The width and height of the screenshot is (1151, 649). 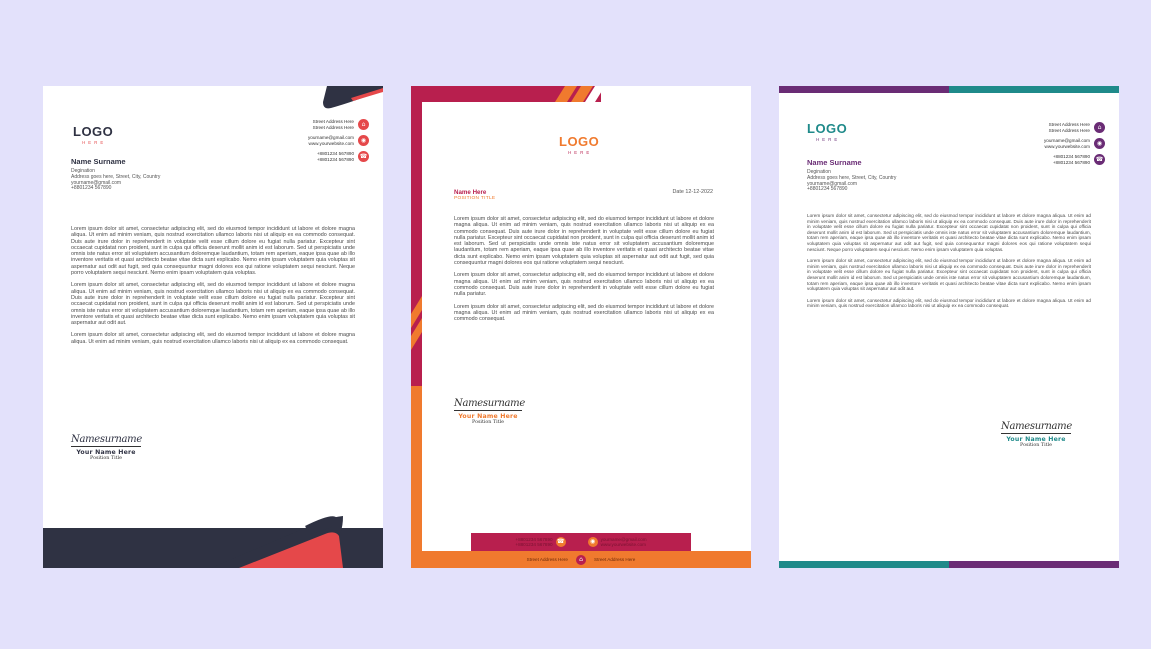 I want to click on footer-phone-text: +8801234 567890 +8801234 567890, so click(x=534, y=541).